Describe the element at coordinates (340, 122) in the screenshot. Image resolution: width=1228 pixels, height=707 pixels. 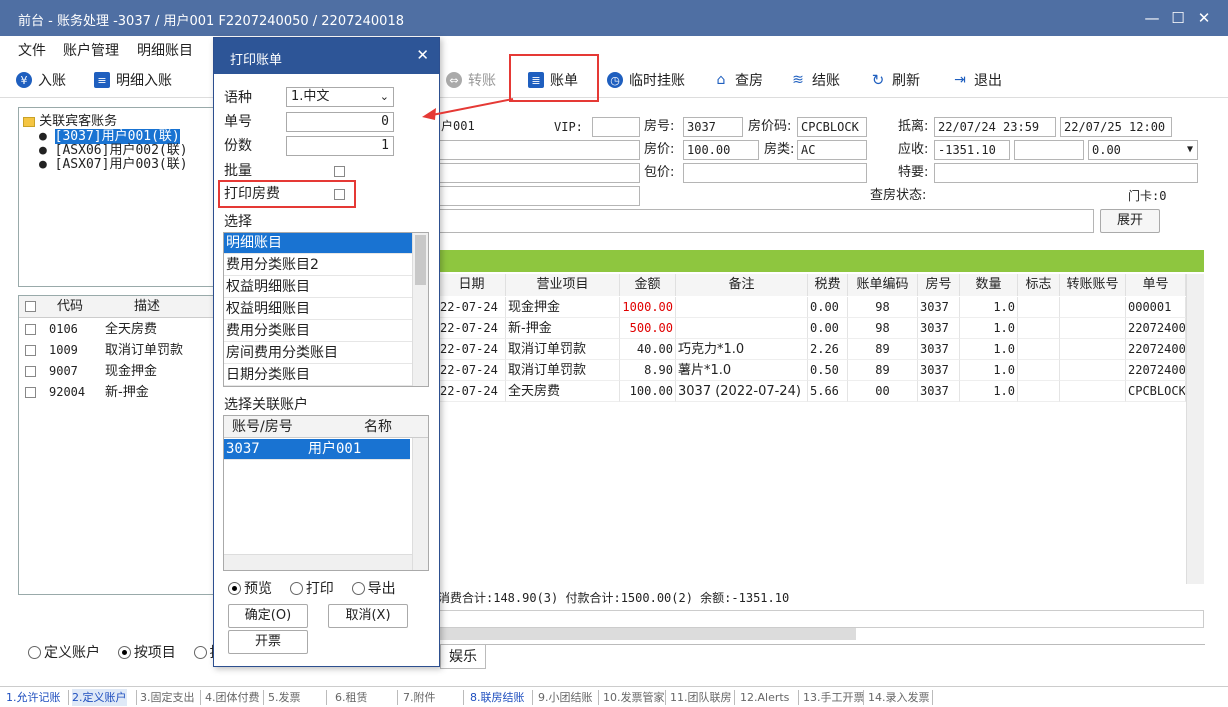
I see `bill-no-input: 0` at that location.